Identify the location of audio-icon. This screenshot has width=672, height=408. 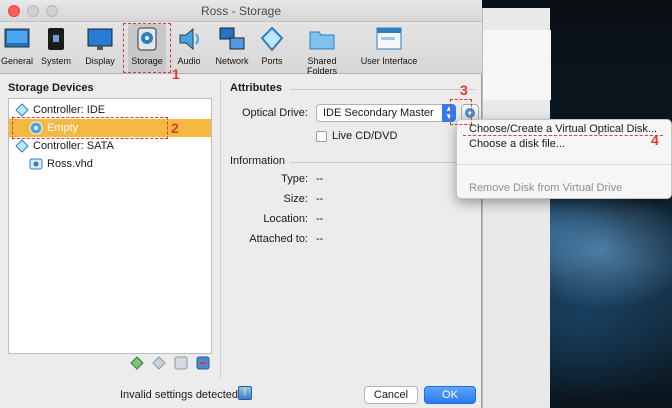
(189, 39).